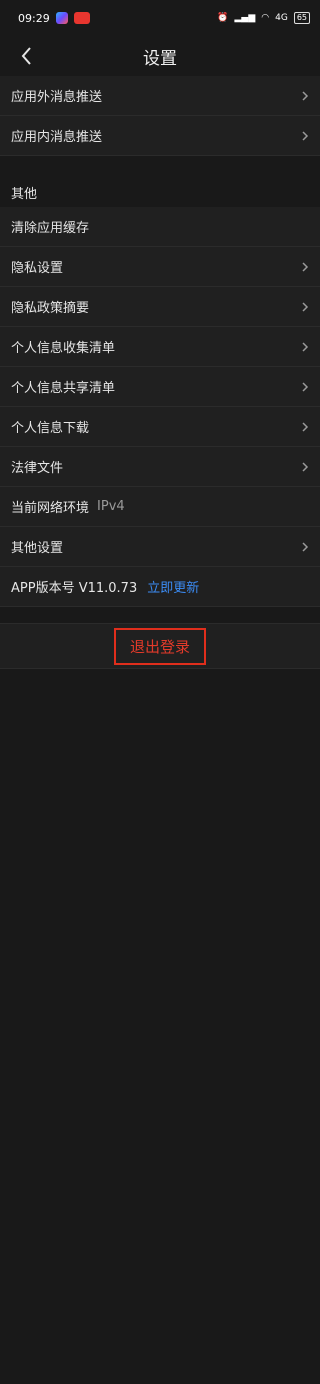 This screenshot has height=1384, width=320. What do you see at coordinates (160, 547) in the screenshot?
I see `other-settings-row: 其他设置` at bounding box center [160, 547].